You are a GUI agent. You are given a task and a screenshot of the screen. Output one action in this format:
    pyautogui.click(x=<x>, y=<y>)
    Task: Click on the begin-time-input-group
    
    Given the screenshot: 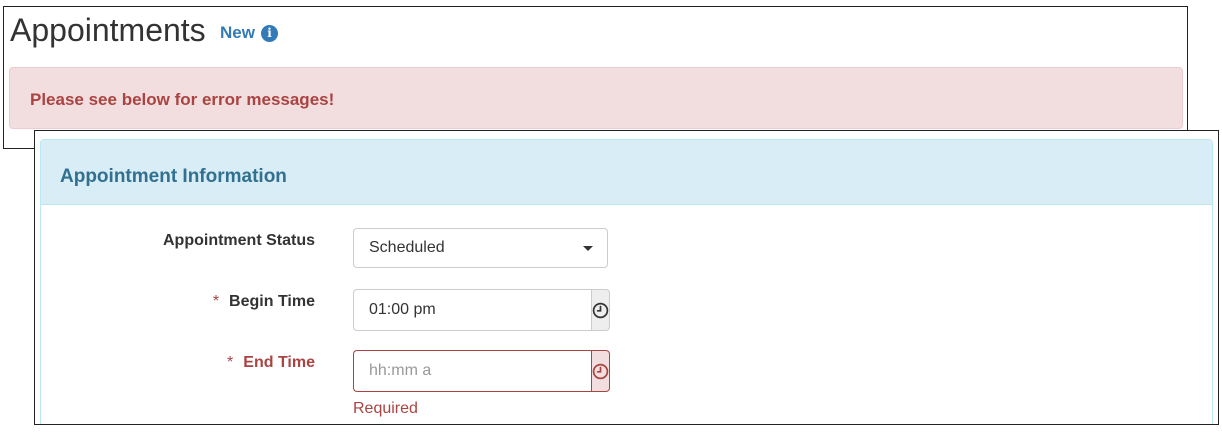 What is the action you would take?
    pyautogui.click(x=481, y=310)
    